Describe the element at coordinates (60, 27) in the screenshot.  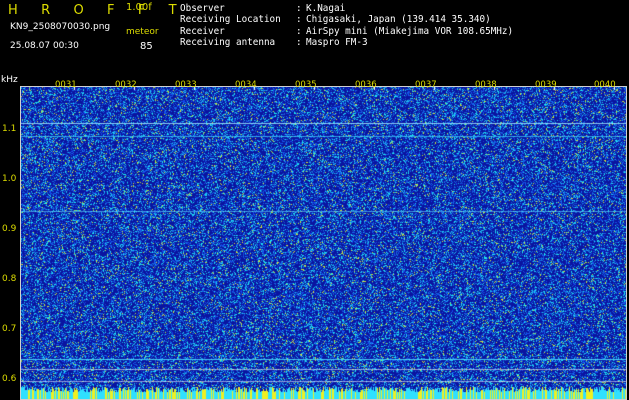
I see `file-name: KN9_2508070030.png` at that location.